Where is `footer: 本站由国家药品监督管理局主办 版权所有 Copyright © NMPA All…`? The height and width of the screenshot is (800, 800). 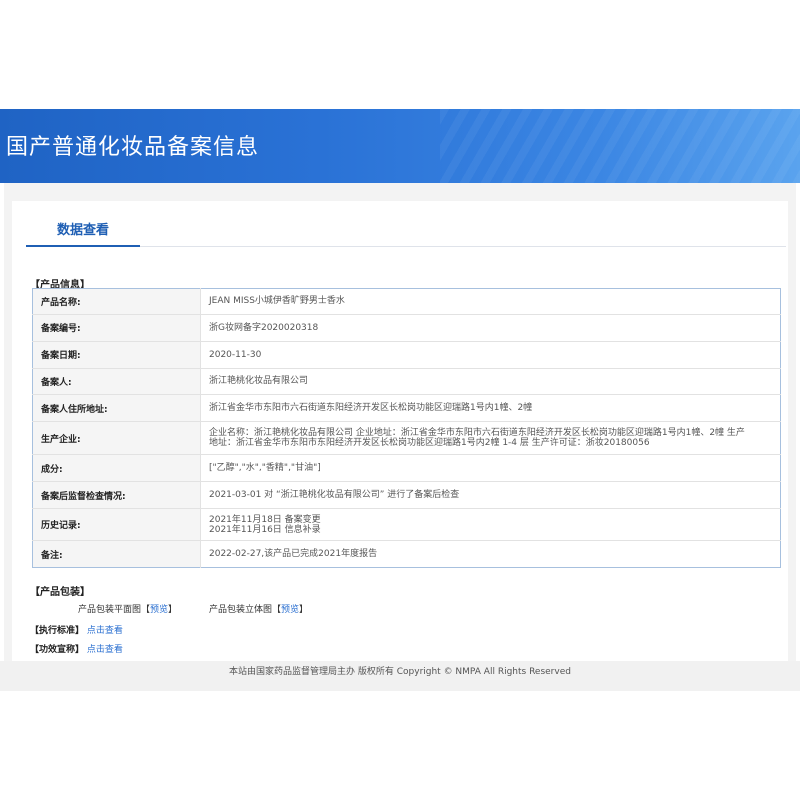
footer: 本站由国家药品监督管理局主办 版权所有 Copyright © NMPA All… is located at coordinates (400, 676).